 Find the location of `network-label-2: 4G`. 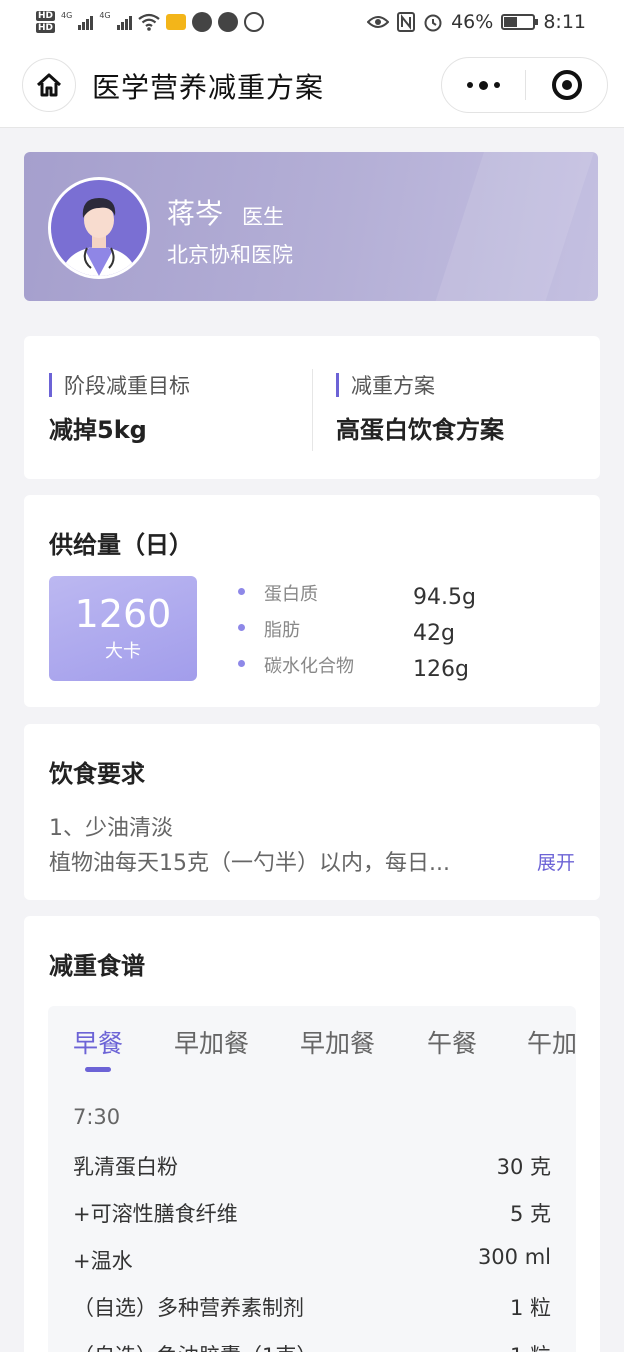

network-label-2: 4G is located at coordinates (105, 15).